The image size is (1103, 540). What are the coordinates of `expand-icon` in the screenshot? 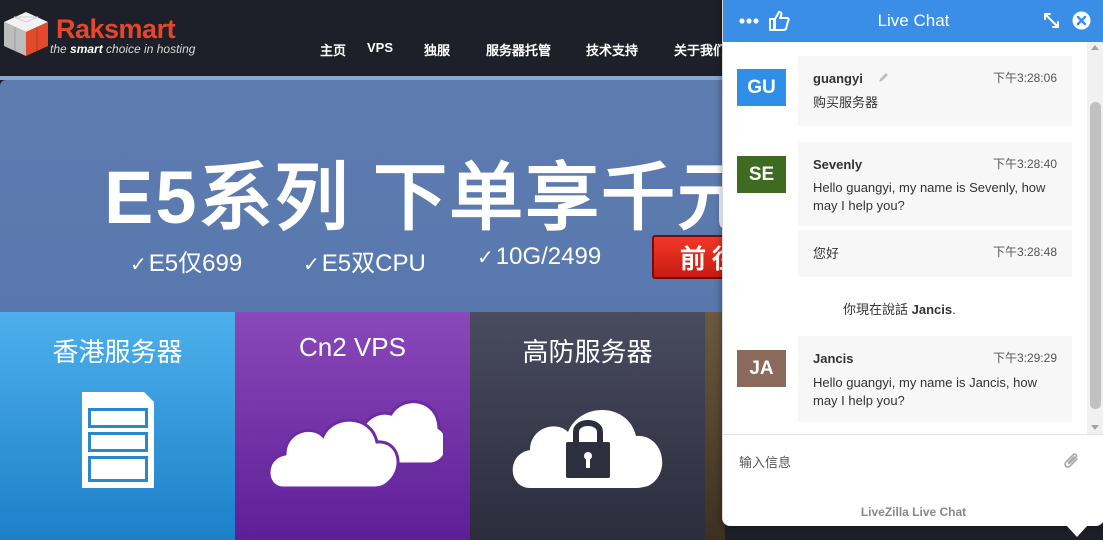 It's located at (1051, 20).